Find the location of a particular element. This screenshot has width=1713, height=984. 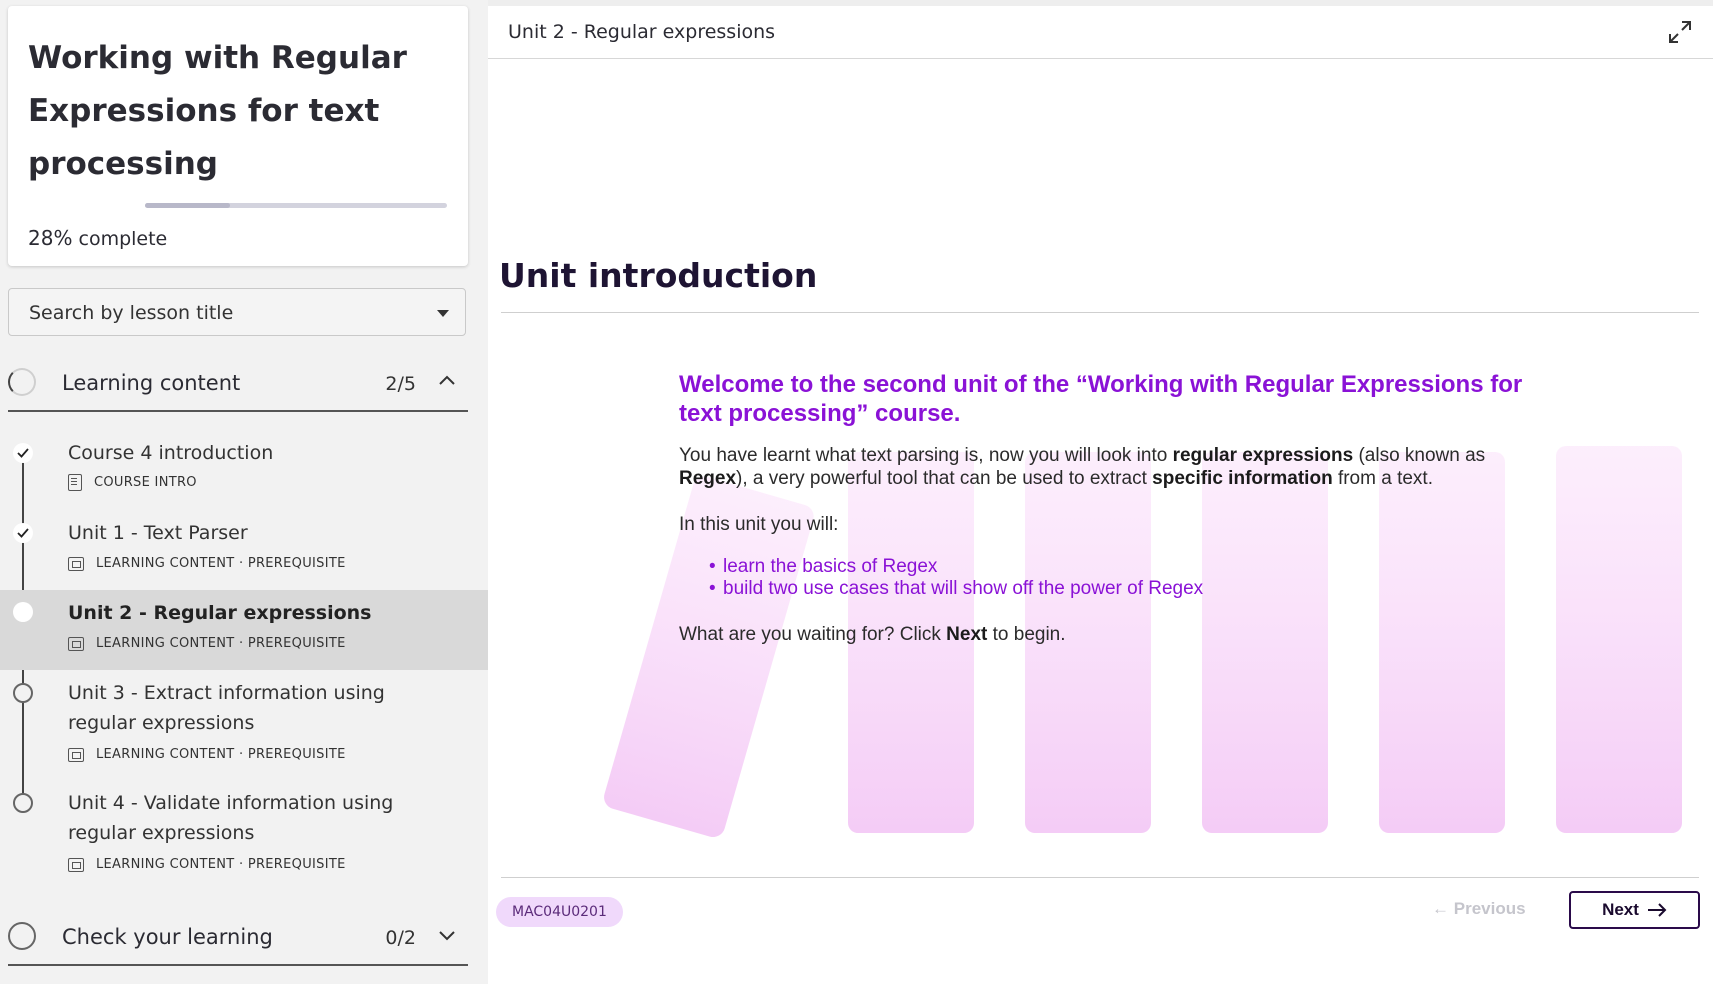

lesson-search-select: Search by lesson title is located at coordinates (237, 312).